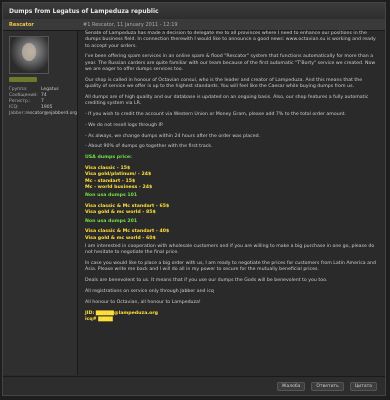 The height and width of the screenshot is (400, 390). I want to click on quote-button: Цитата, so click(363, 386).